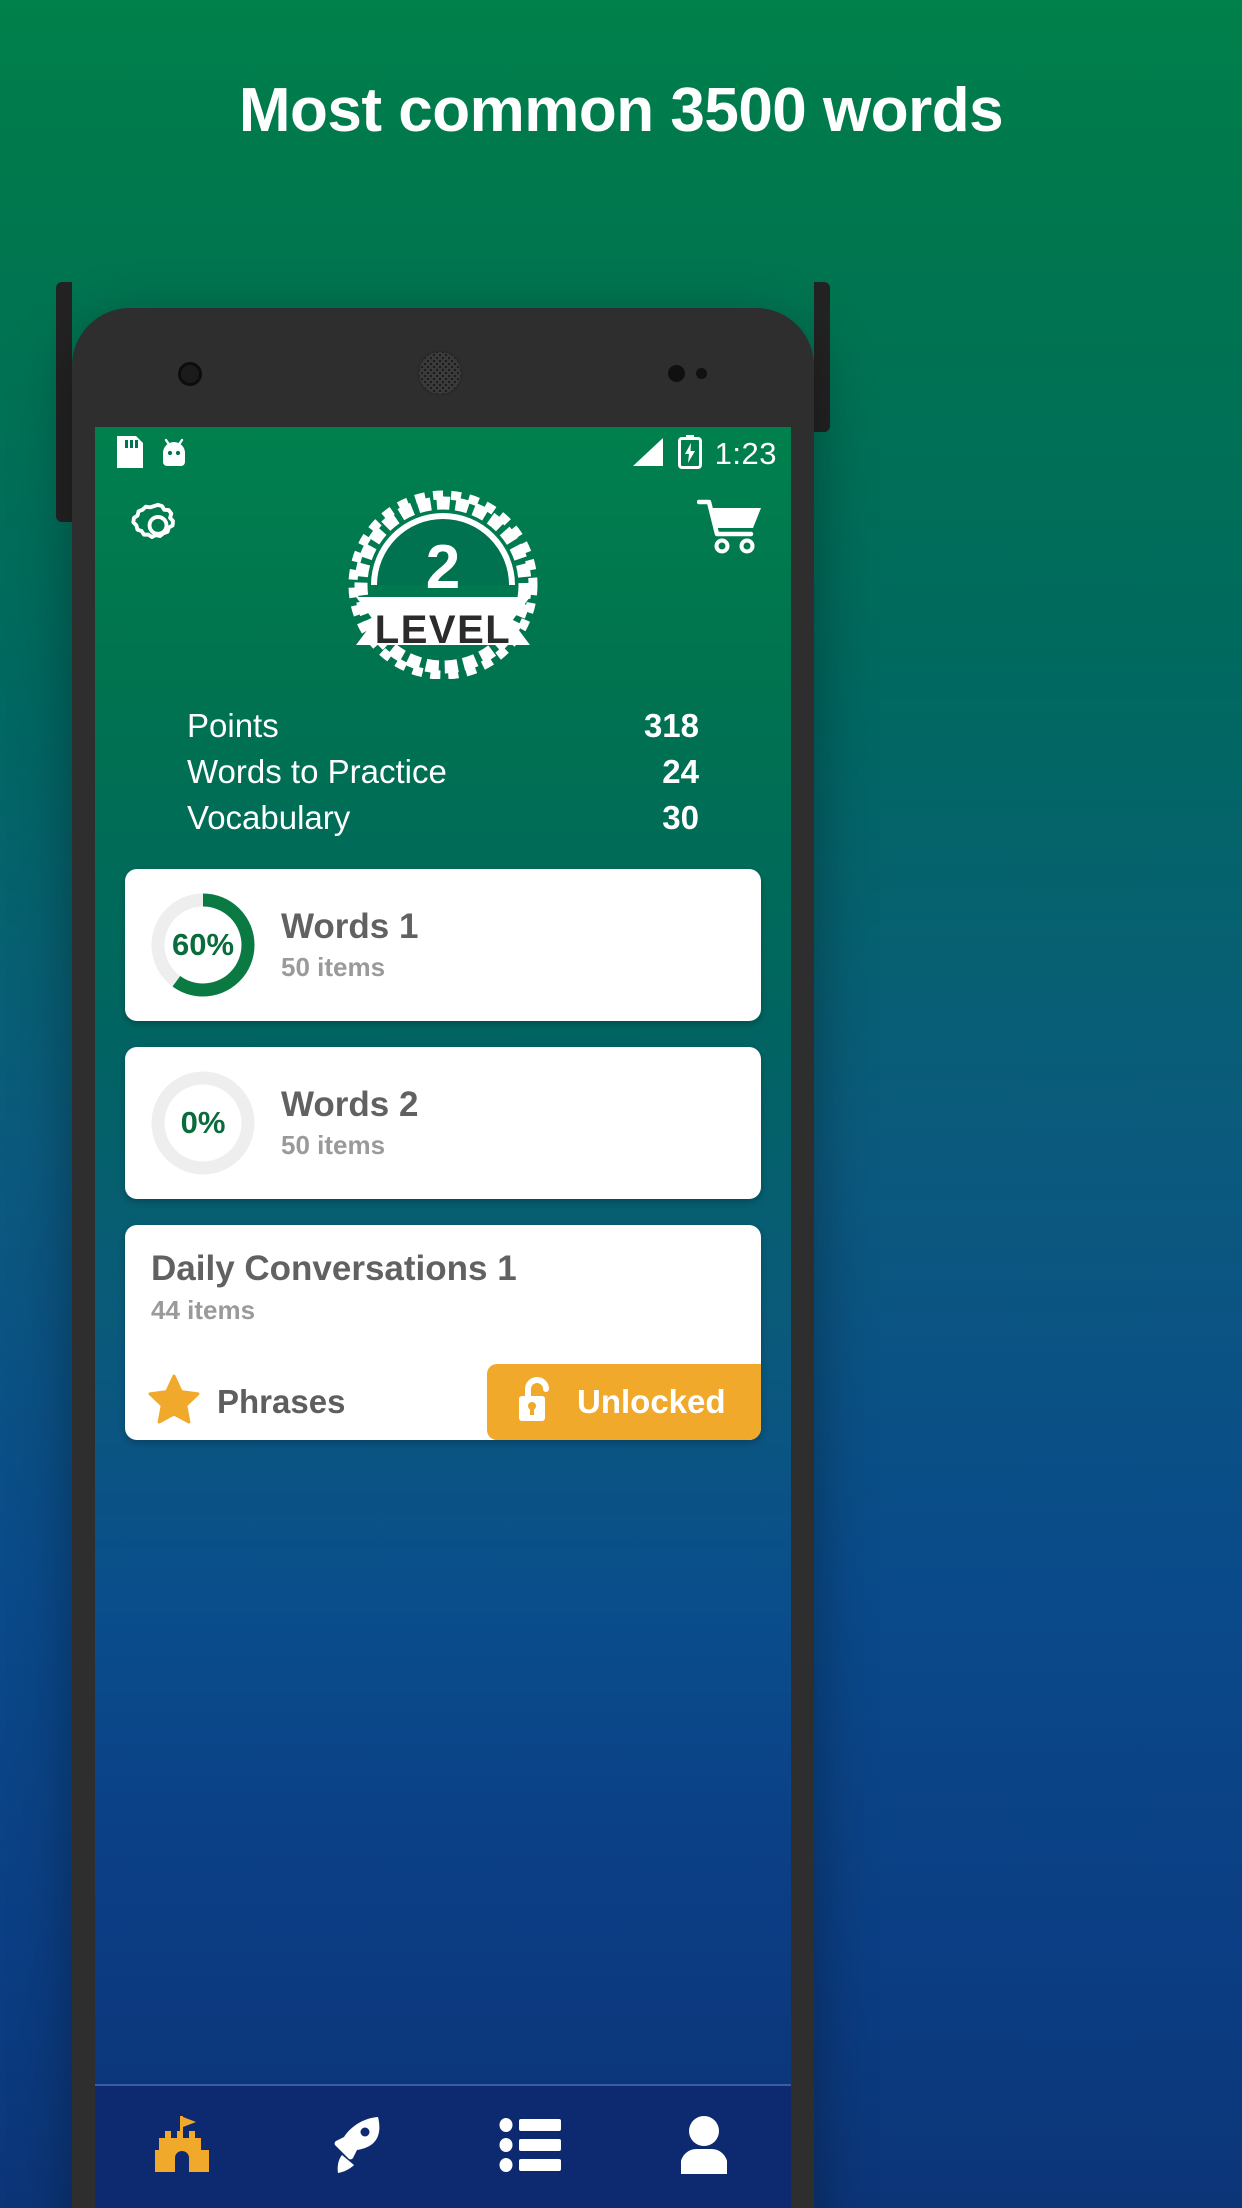  Describe the element at coordinates (153, 454) in the screenshot. I see `status-bar-left` at that location.